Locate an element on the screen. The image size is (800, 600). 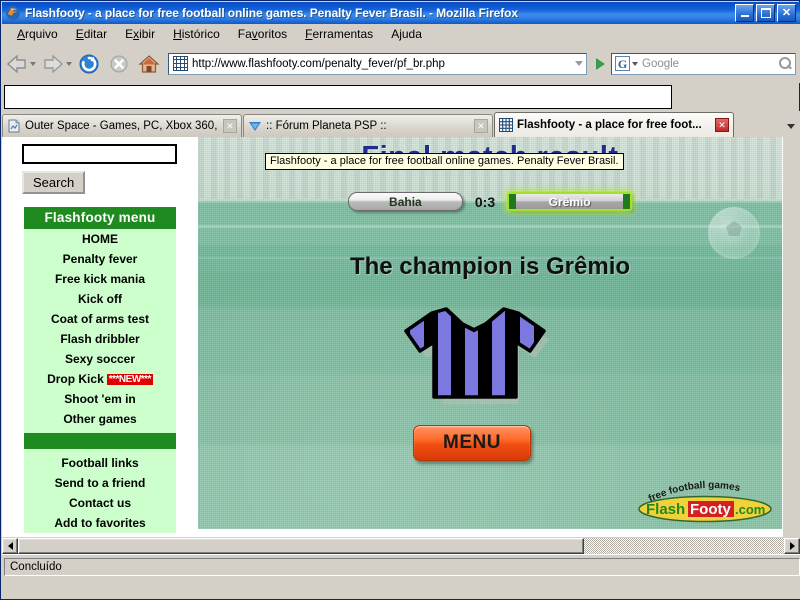
champion-jersey-icon is located at coordinates (474, 352).